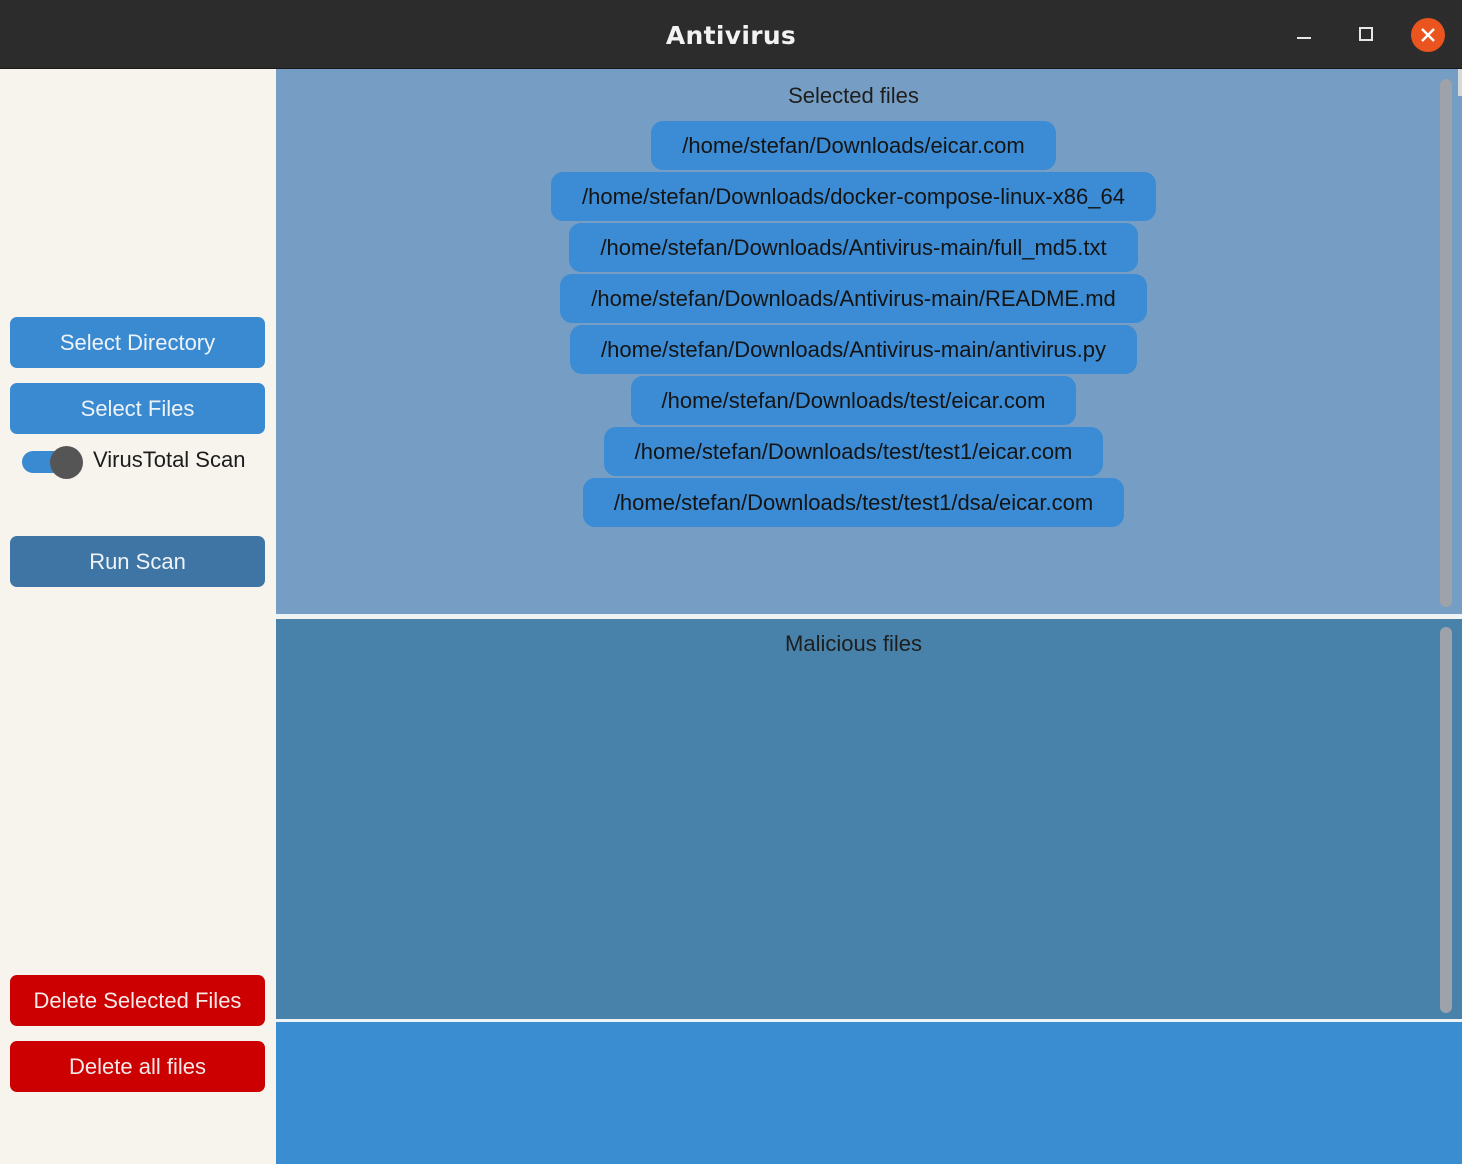  What do you see at coordinates (137, 342) in the screenshot?
I see `select-directory-button: Select Directory` at bounding box center [137, 342].